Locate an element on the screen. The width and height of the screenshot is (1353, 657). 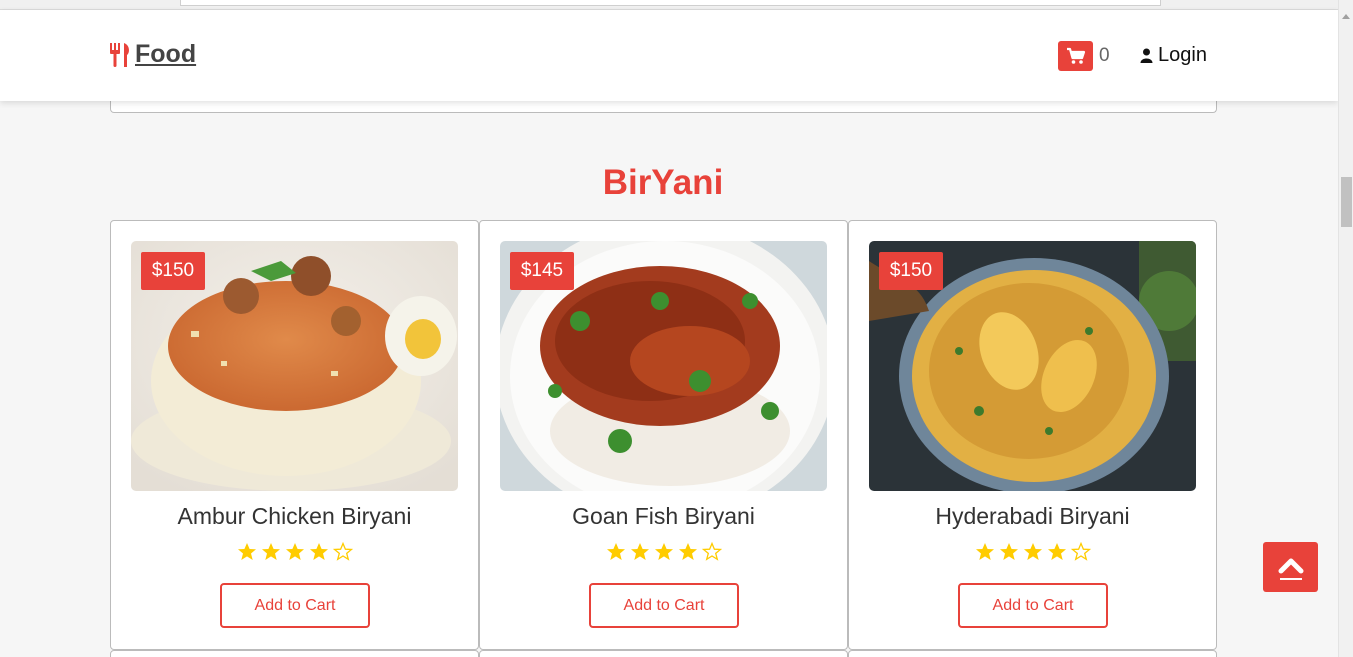
browser-top-strip is located at coordinates (669, 5).